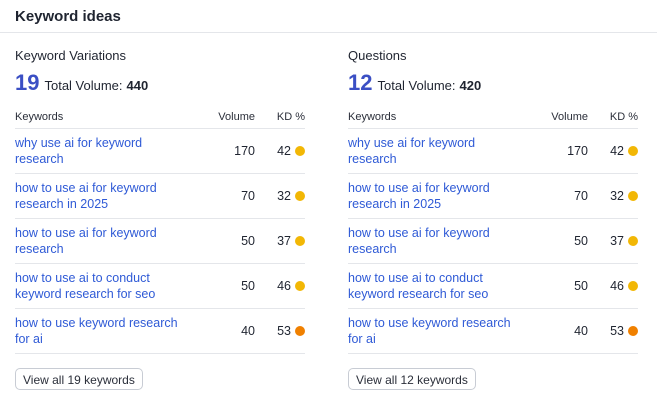  I want to click on section-title: Questions, so click(377, 55).